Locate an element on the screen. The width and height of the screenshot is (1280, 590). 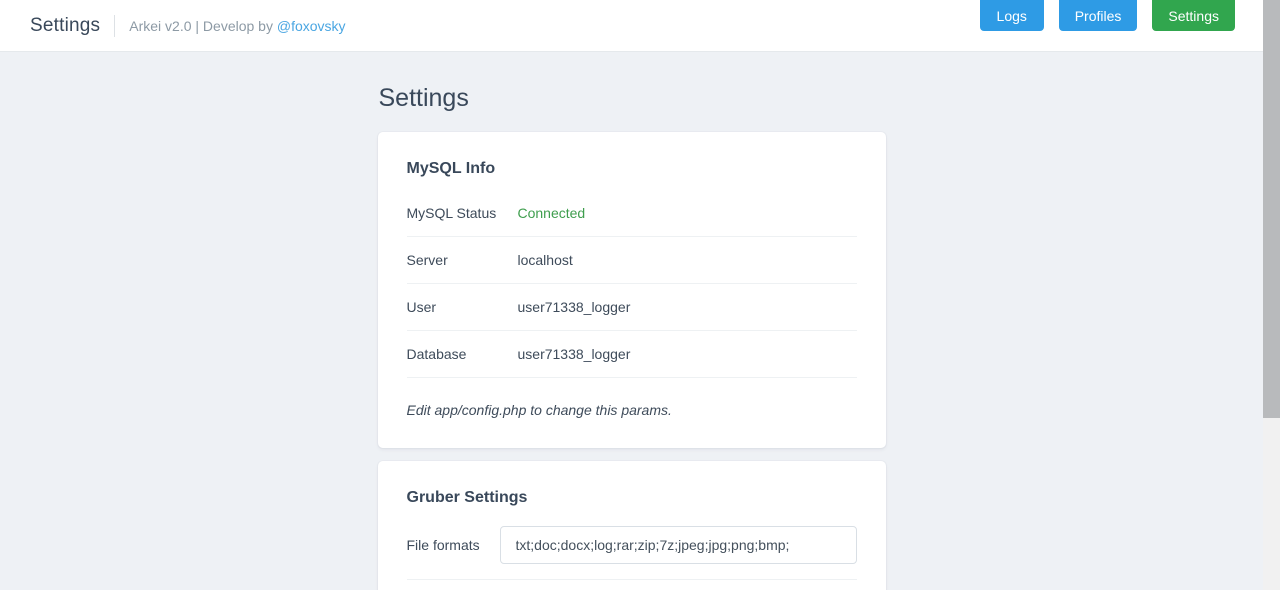
mysql-info-heading: MySQL Info is located at coordinates (451, 168).